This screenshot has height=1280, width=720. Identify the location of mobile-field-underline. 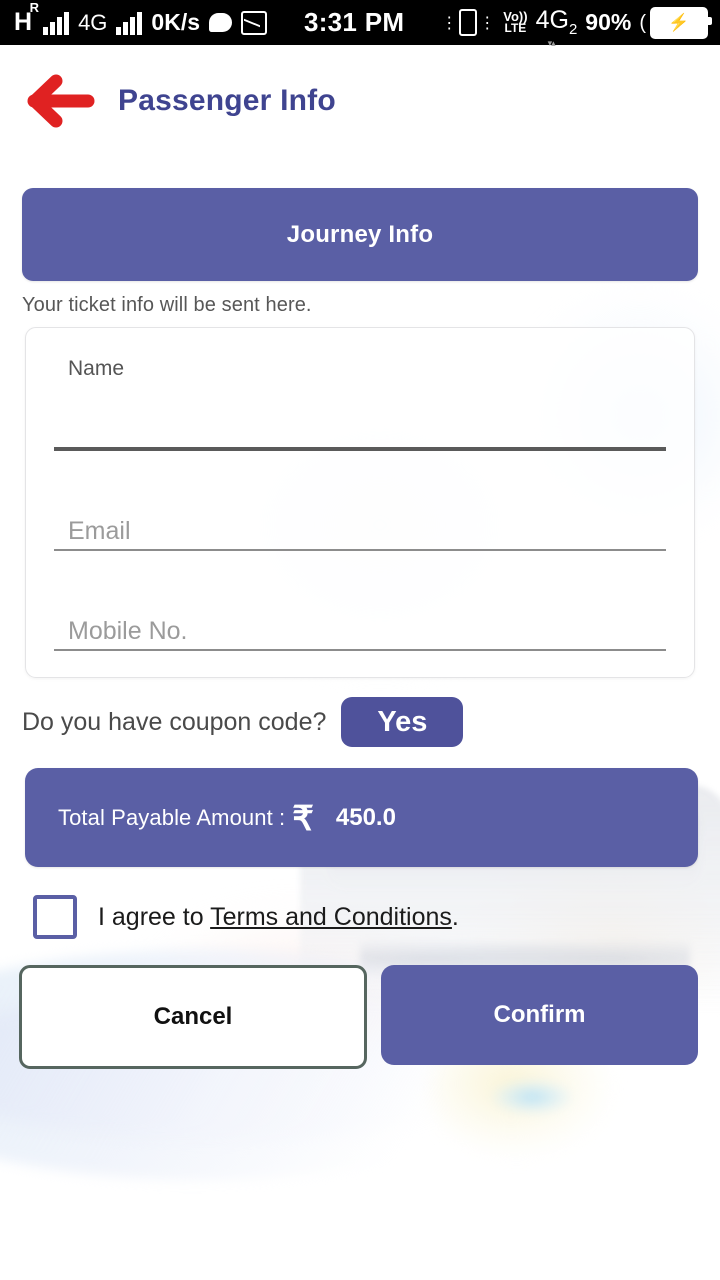
(360, 650).